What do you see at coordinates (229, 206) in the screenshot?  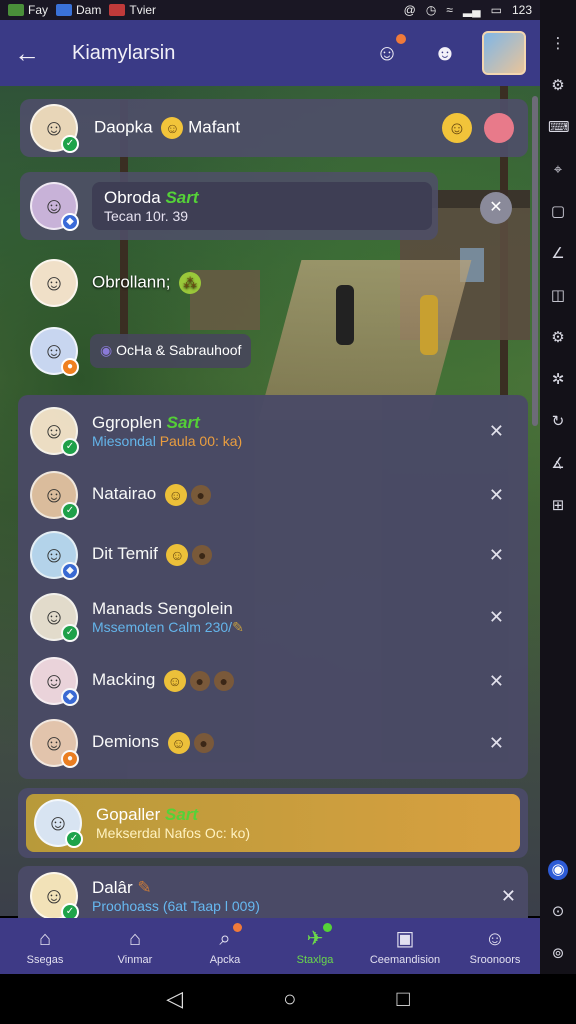 I see `chat-item: ☺ ◆ Obroda Sart Tecan 10r. 39` at bounding box center [229, 206].